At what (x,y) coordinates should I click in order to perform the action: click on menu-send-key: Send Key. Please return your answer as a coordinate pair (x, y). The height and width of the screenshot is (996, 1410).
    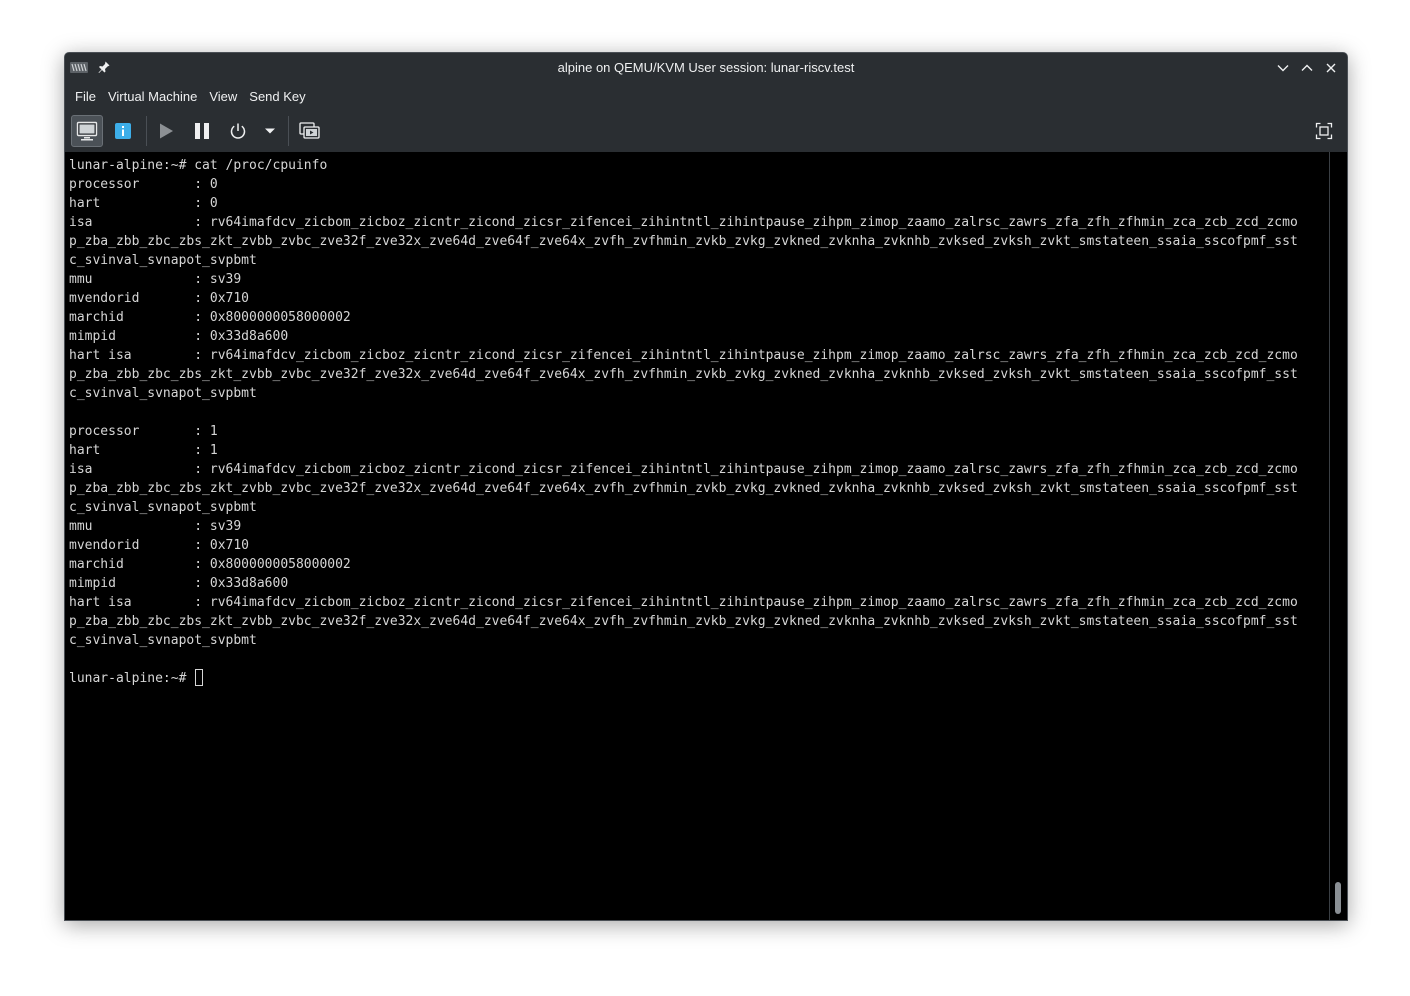
    Looking at the image, I should click on (277, 96).